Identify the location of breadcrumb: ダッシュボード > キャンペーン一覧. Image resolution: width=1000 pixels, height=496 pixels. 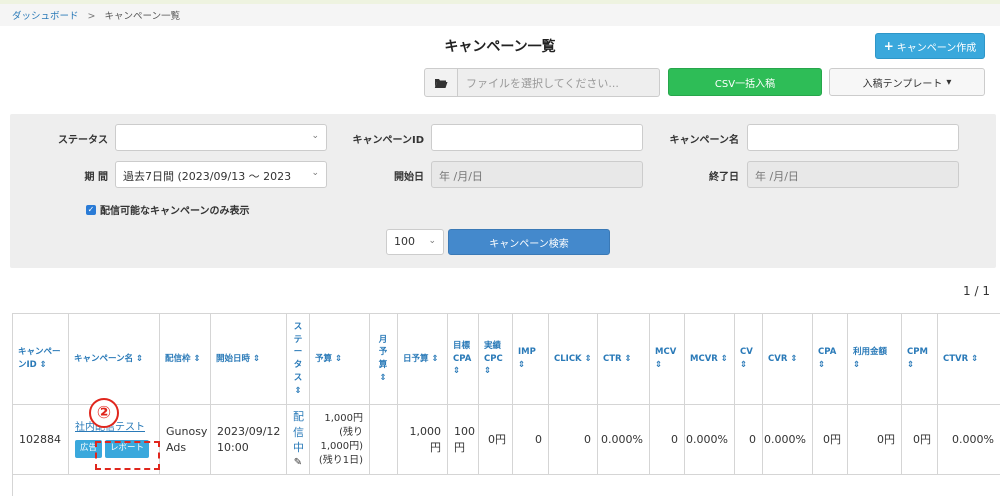
(500, 15).